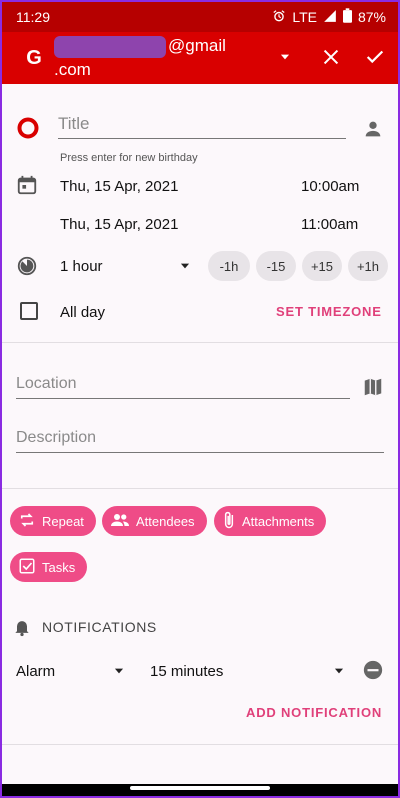 The height and width of the screenshot is (798, 400). Describe the element at coordinates (183, 384) in the screenshot. I see `location-input` at that location.